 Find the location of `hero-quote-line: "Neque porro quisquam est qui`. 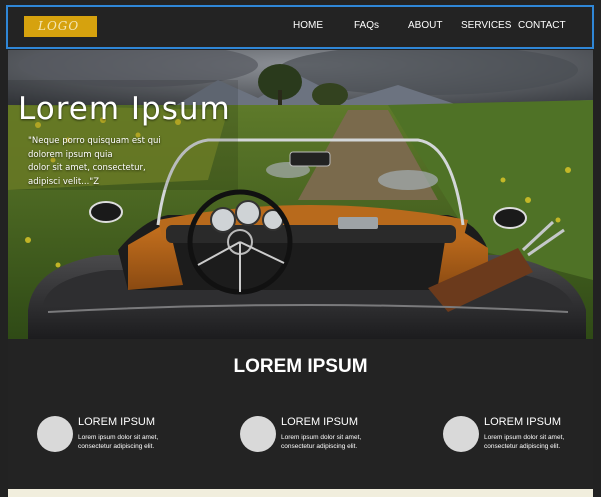

hero-quote-line: "Neque porro quisquam est qui is located at coordinates (94, 141).